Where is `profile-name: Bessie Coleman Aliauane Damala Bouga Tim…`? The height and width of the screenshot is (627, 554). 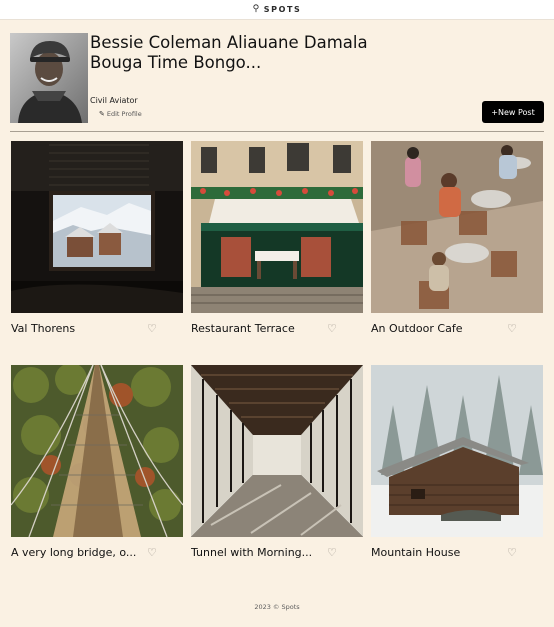
profile-name: Bessie Coleman Aliauane Damala Bouga Tim… is located at coordinates (229, 52).